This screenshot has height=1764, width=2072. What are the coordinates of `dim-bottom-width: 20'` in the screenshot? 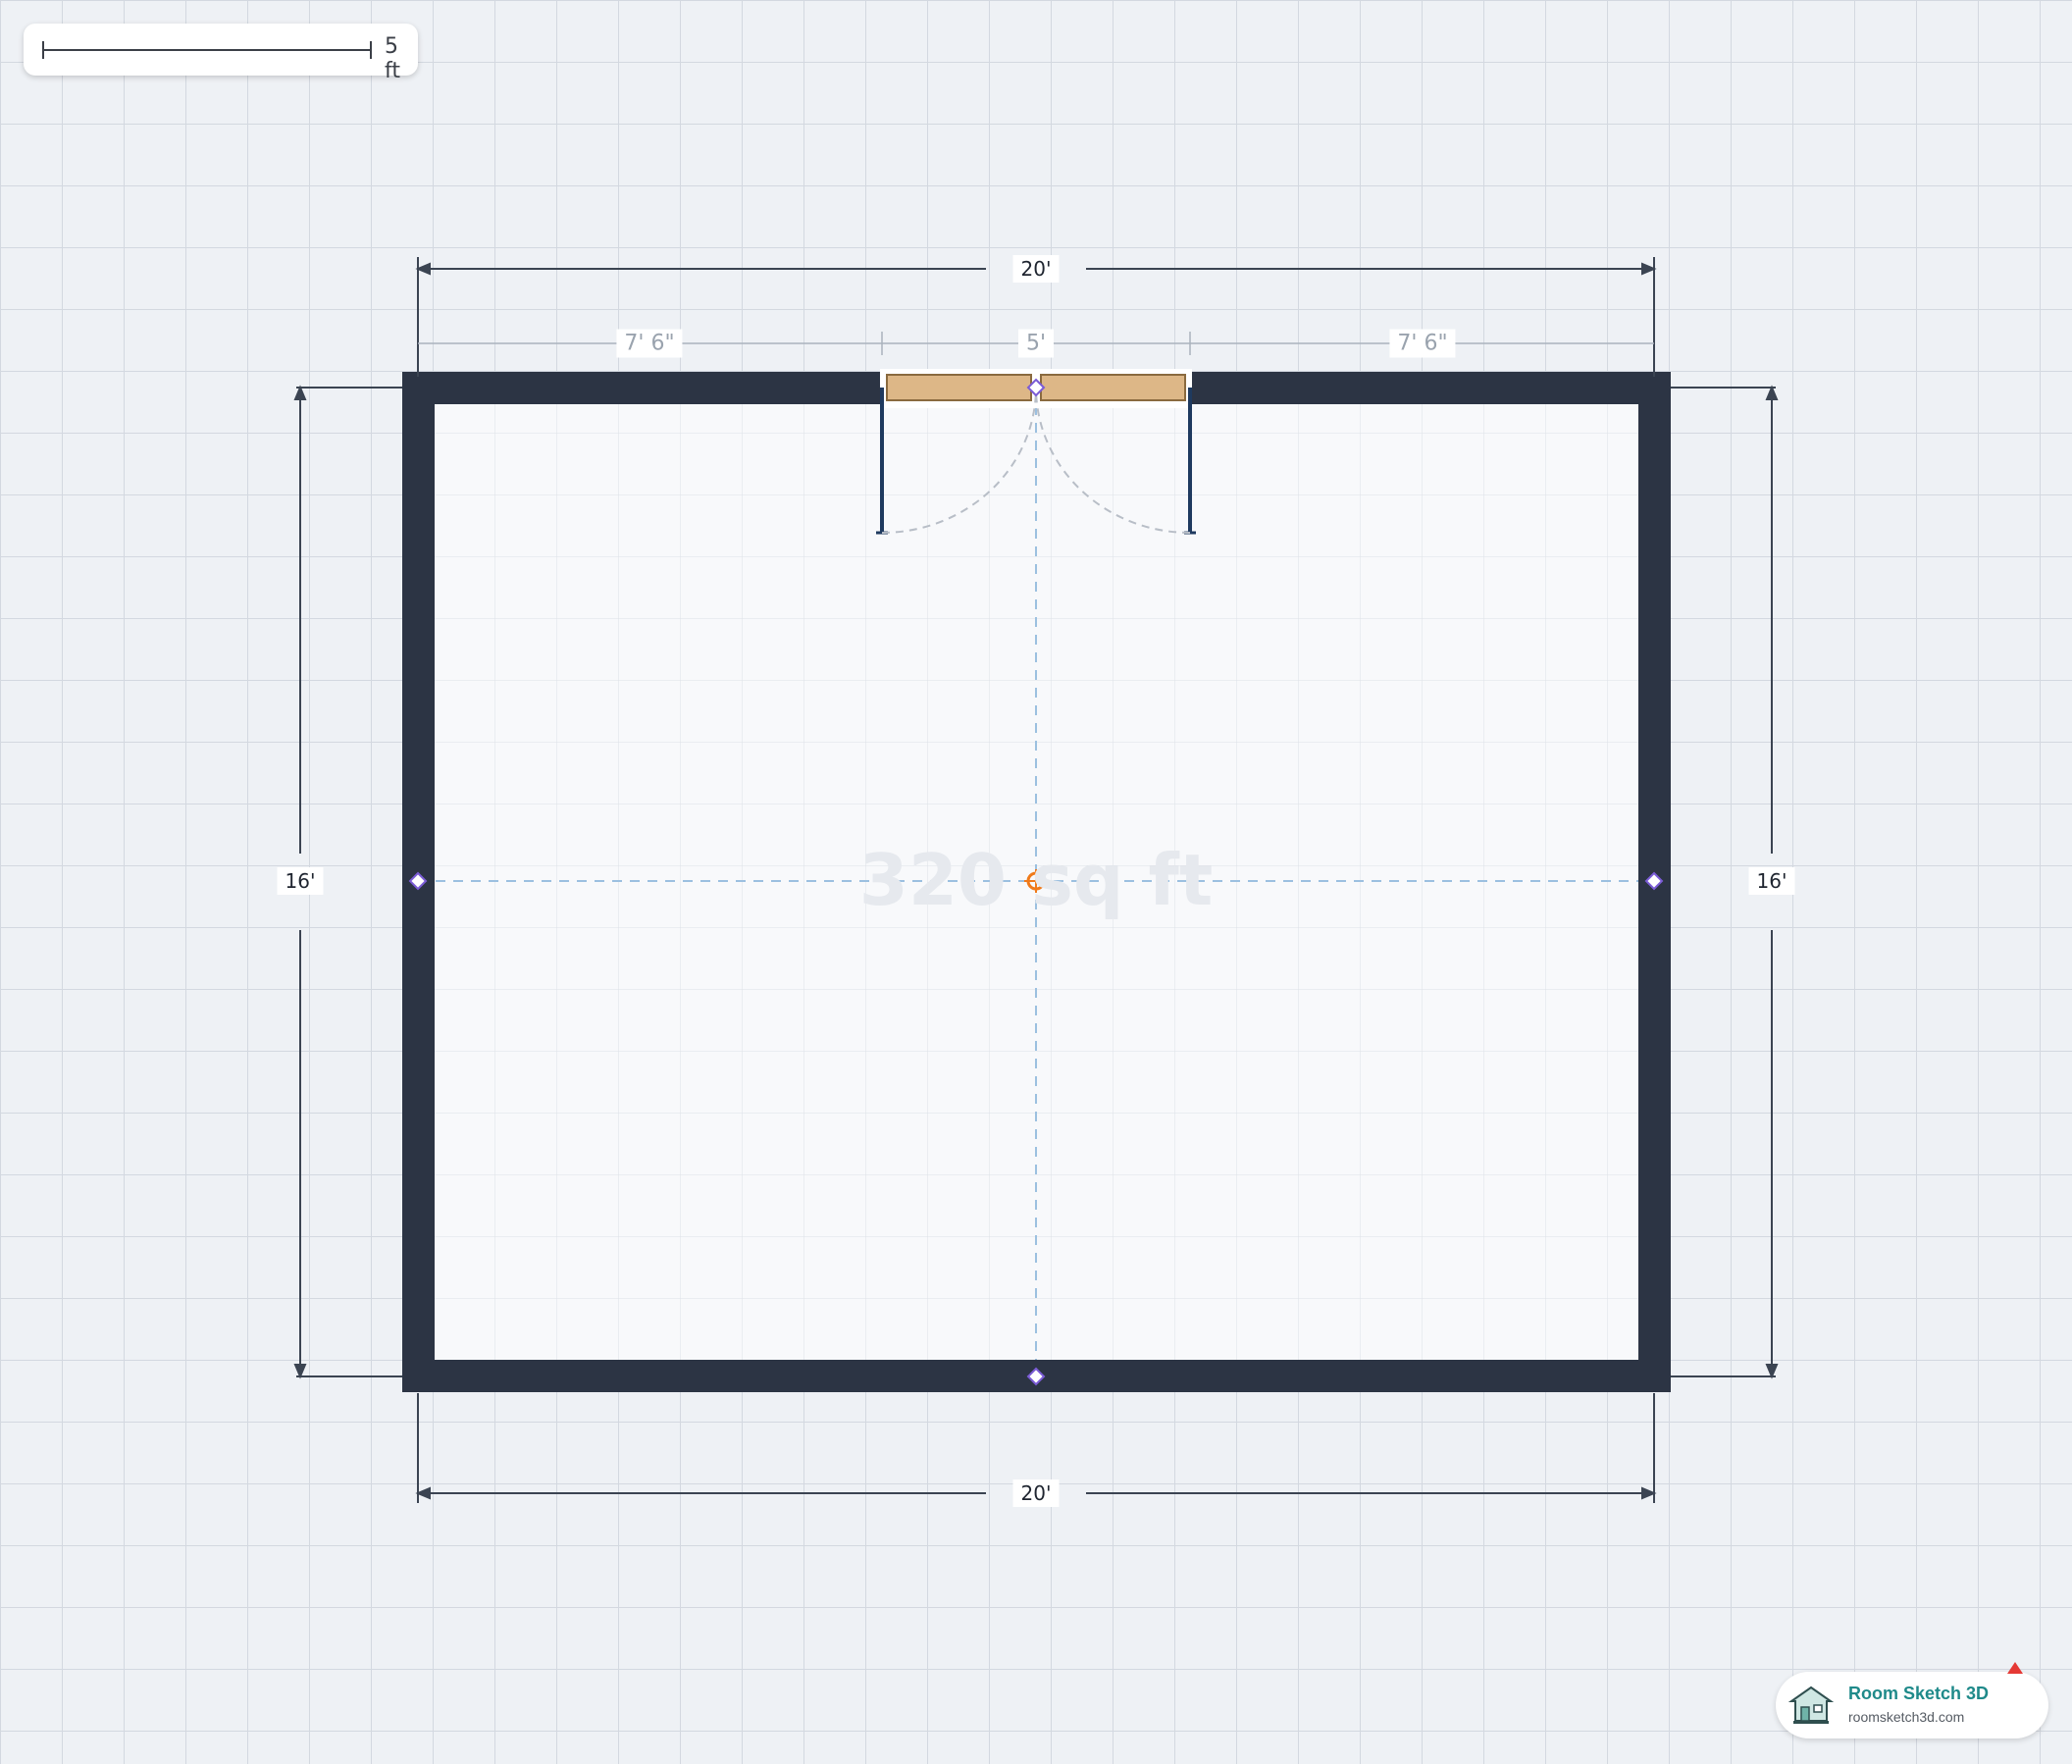 It's located at (1036, 1493).